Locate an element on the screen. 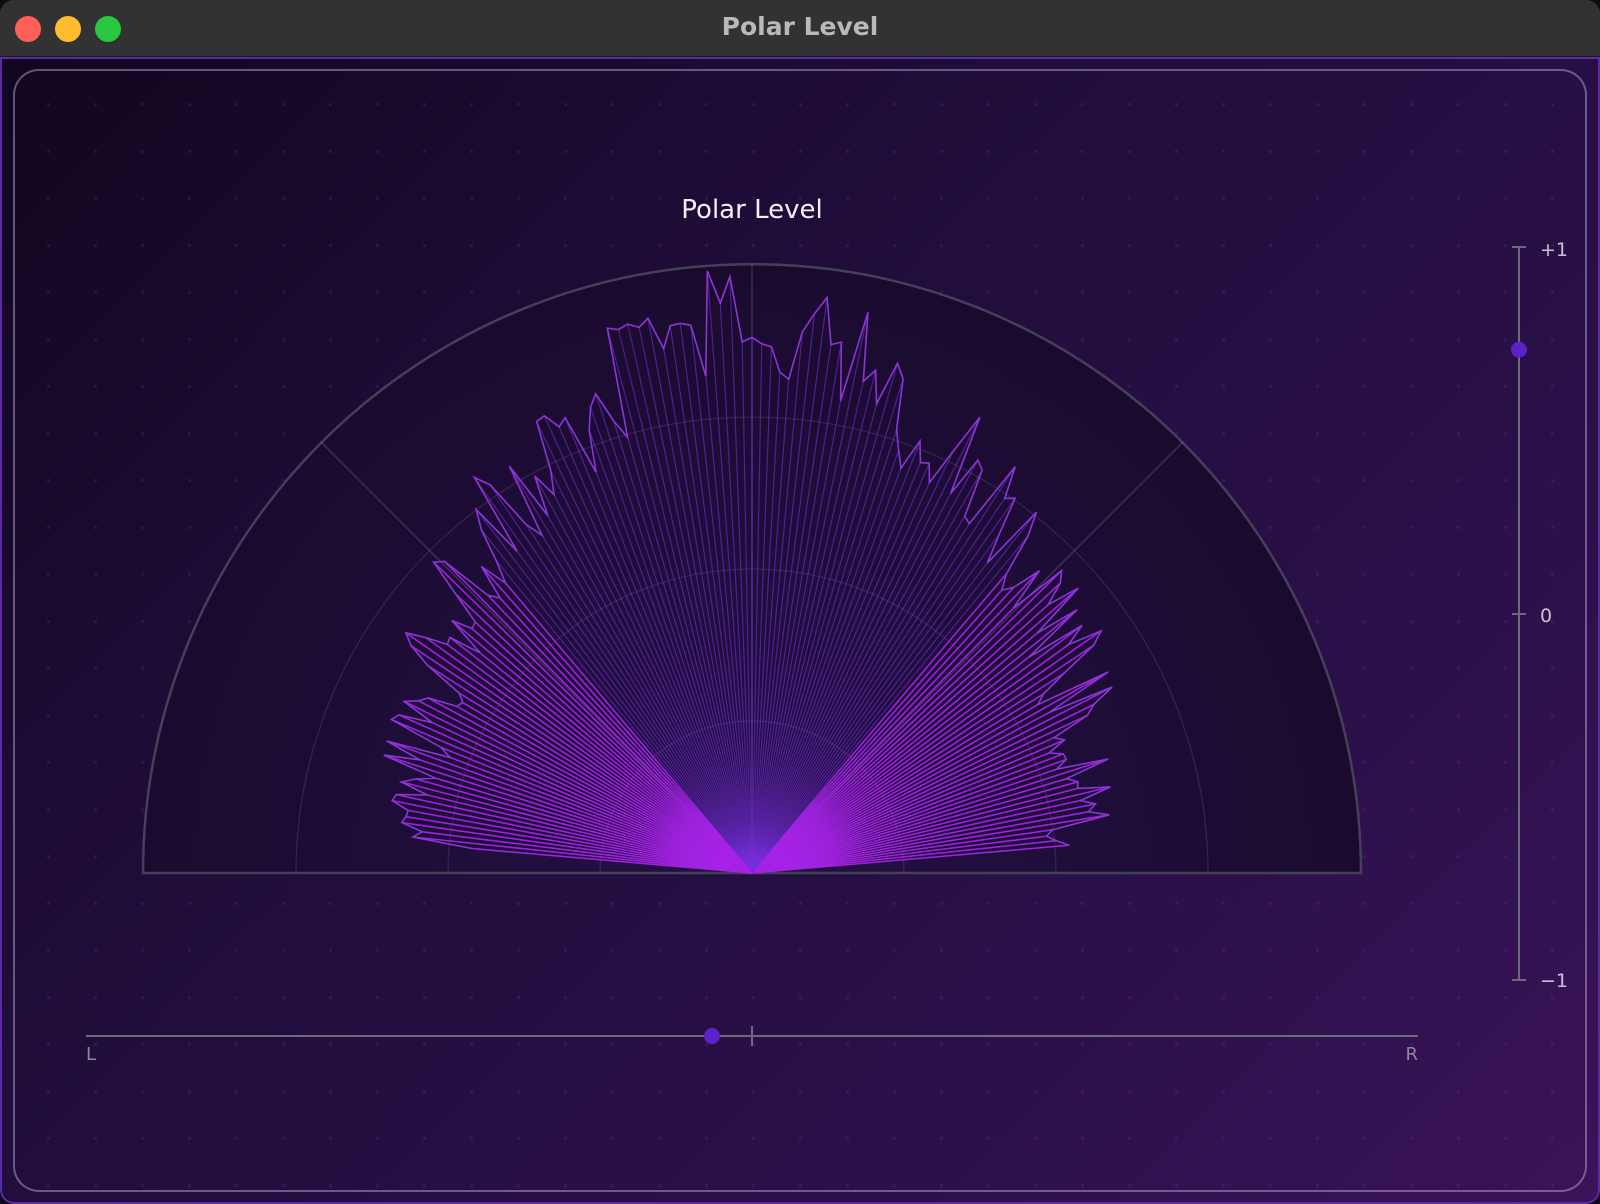 This screenshot has height=1204, width=1600. correlation-label-mid: 0 is located at coordinates (1546, 616).